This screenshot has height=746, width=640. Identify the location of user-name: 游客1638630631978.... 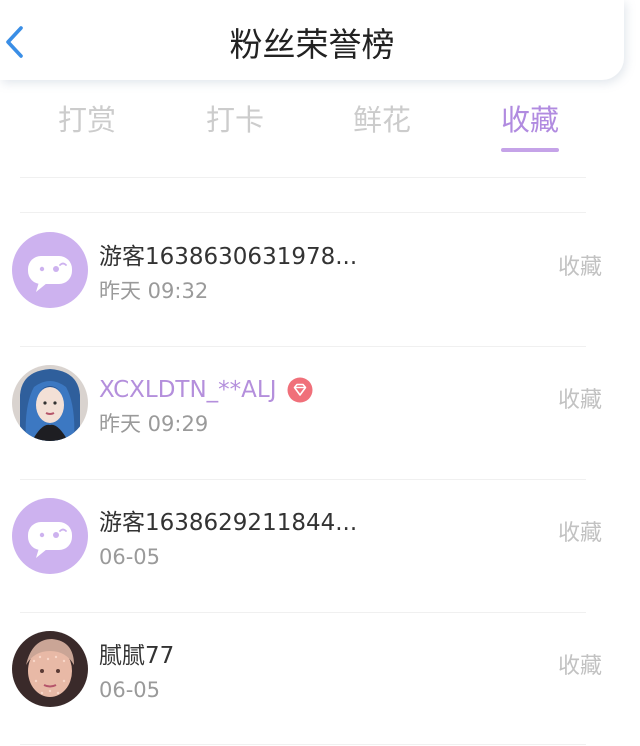
(228, 257).